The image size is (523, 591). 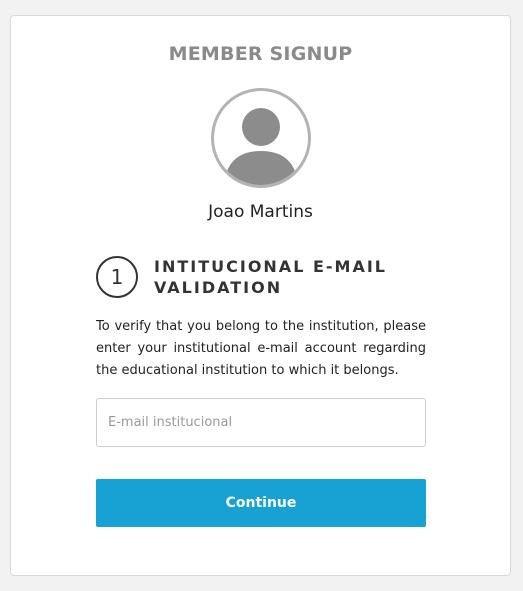 What do you see at coordinates (270, 277) in the screenshot?
I see `step-title: INTITUCIONAL E-MAIL VALIDATION` at bounding box center [270, 277].